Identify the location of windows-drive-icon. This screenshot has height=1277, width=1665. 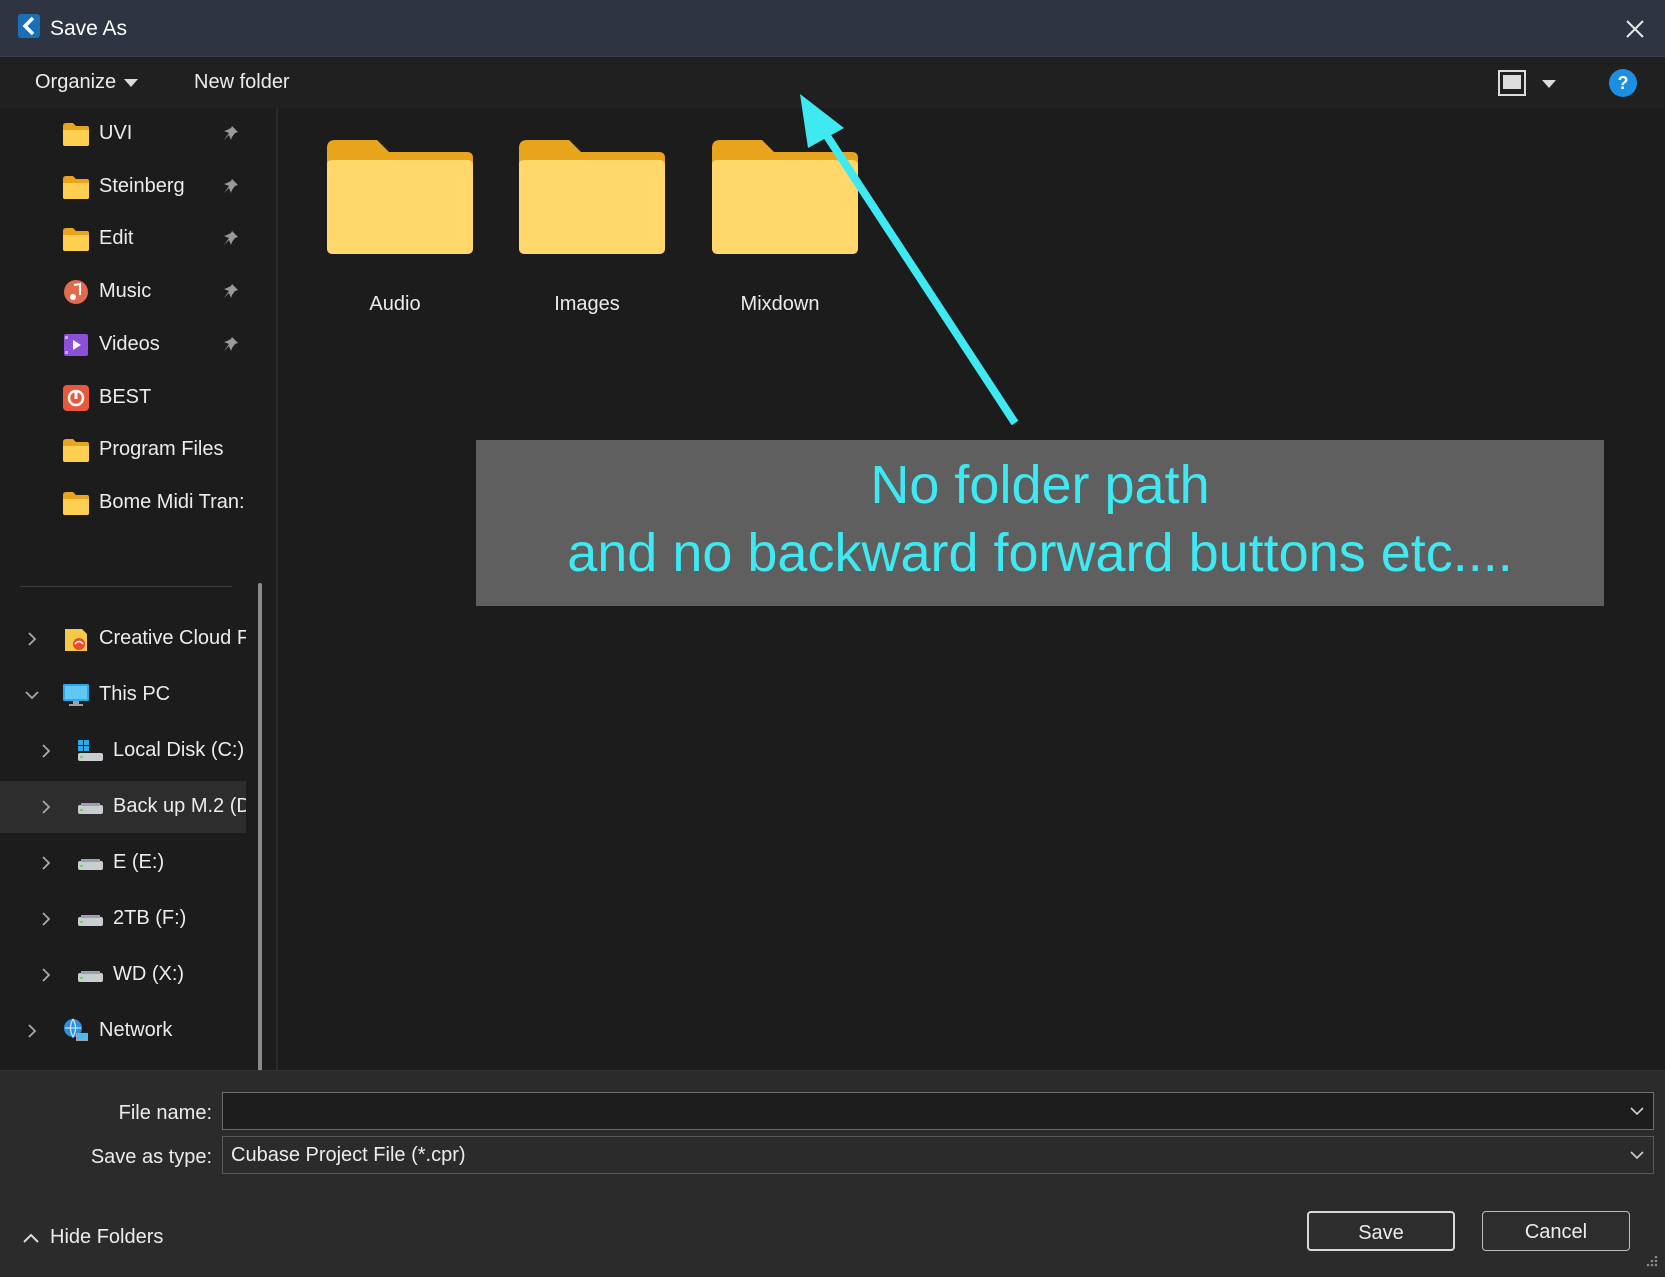
(90, 751).